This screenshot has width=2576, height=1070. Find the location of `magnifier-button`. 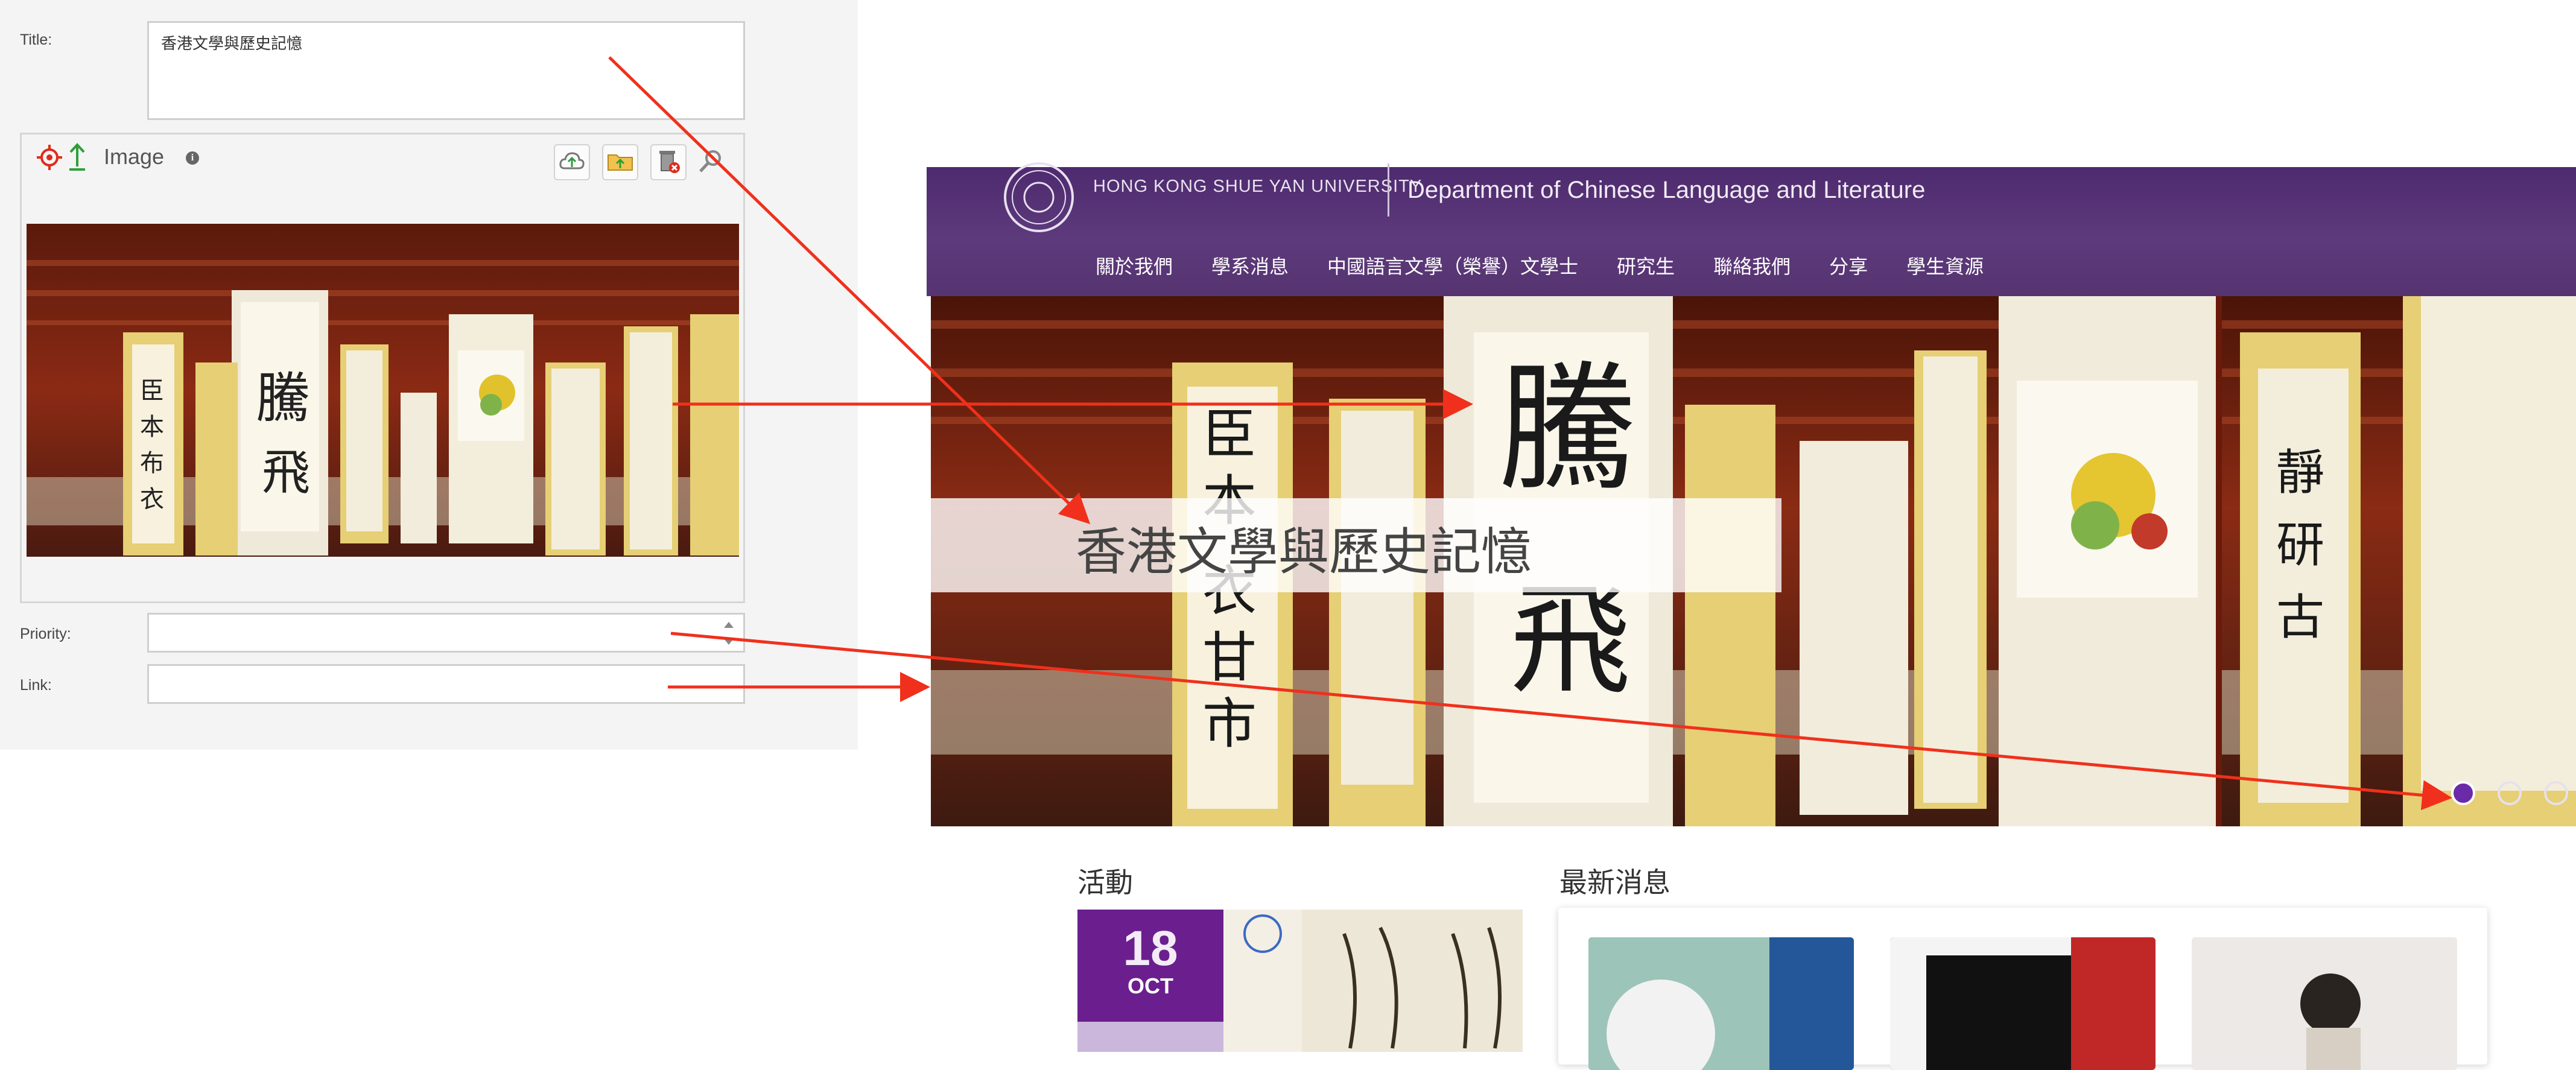

magnifier-button is located at coordinates (711, 162).